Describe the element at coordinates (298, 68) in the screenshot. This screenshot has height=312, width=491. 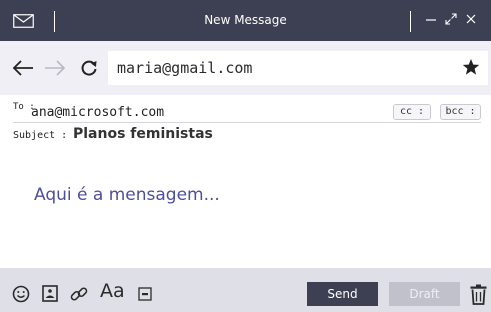
I see `url-input` at that location.